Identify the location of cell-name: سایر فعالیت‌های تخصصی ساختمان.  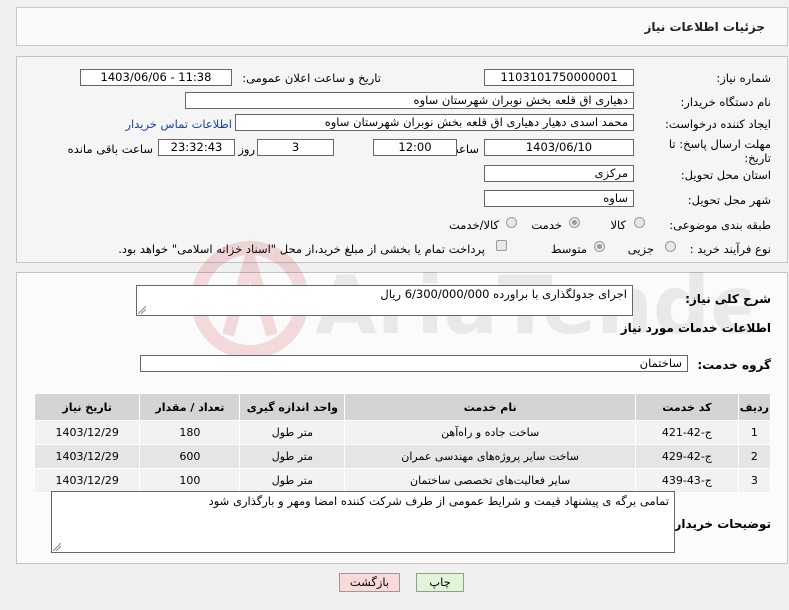
(490, 480).